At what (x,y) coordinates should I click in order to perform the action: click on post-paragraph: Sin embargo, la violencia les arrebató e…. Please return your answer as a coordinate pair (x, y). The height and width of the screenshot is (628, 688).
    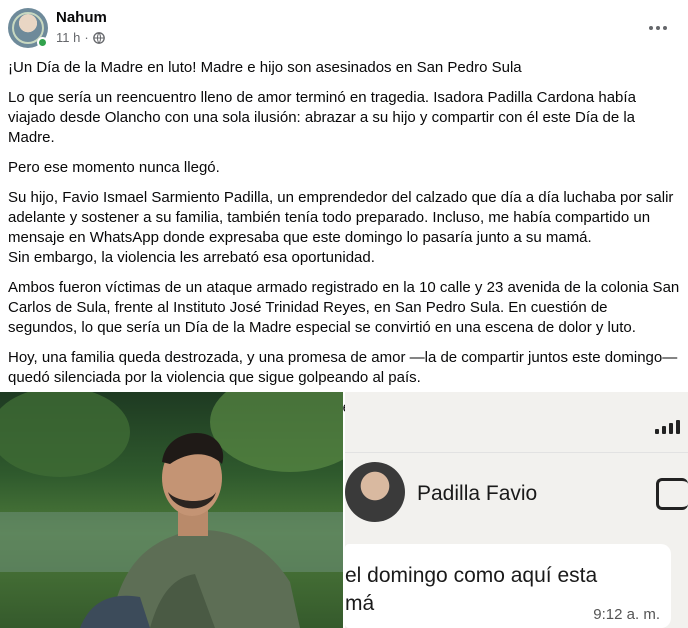
    Looking at the image, I should click on (191, 257).